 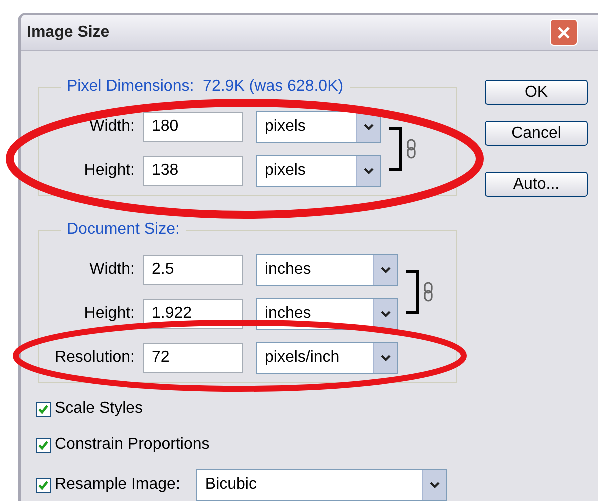 What do you see at coordinates (193, 270) in the screenshot?
I see `input-field: 2.5` at bounding box center [193, 270].